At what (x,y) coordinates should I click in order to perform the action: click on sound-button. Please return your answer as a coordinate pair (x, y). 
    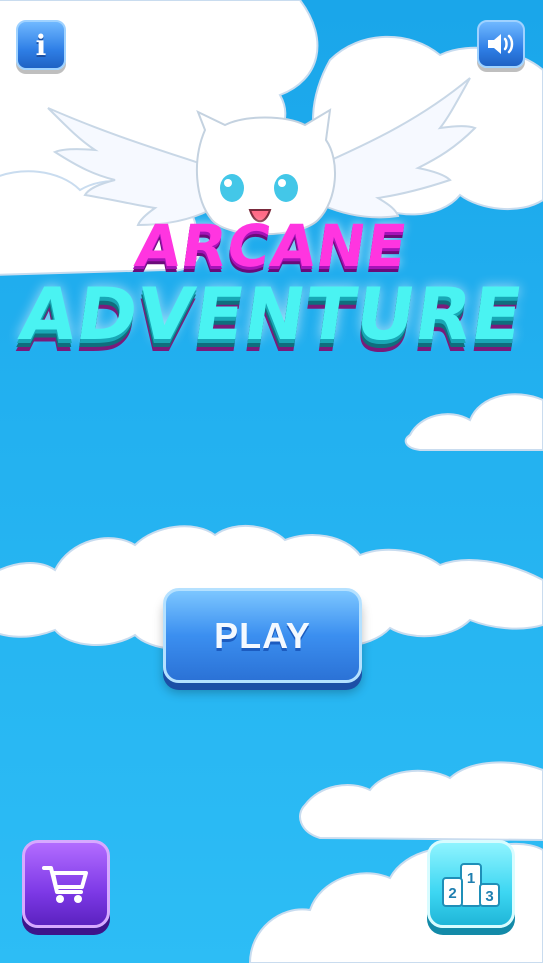
    Looking at the image, I should click on (501, 44).